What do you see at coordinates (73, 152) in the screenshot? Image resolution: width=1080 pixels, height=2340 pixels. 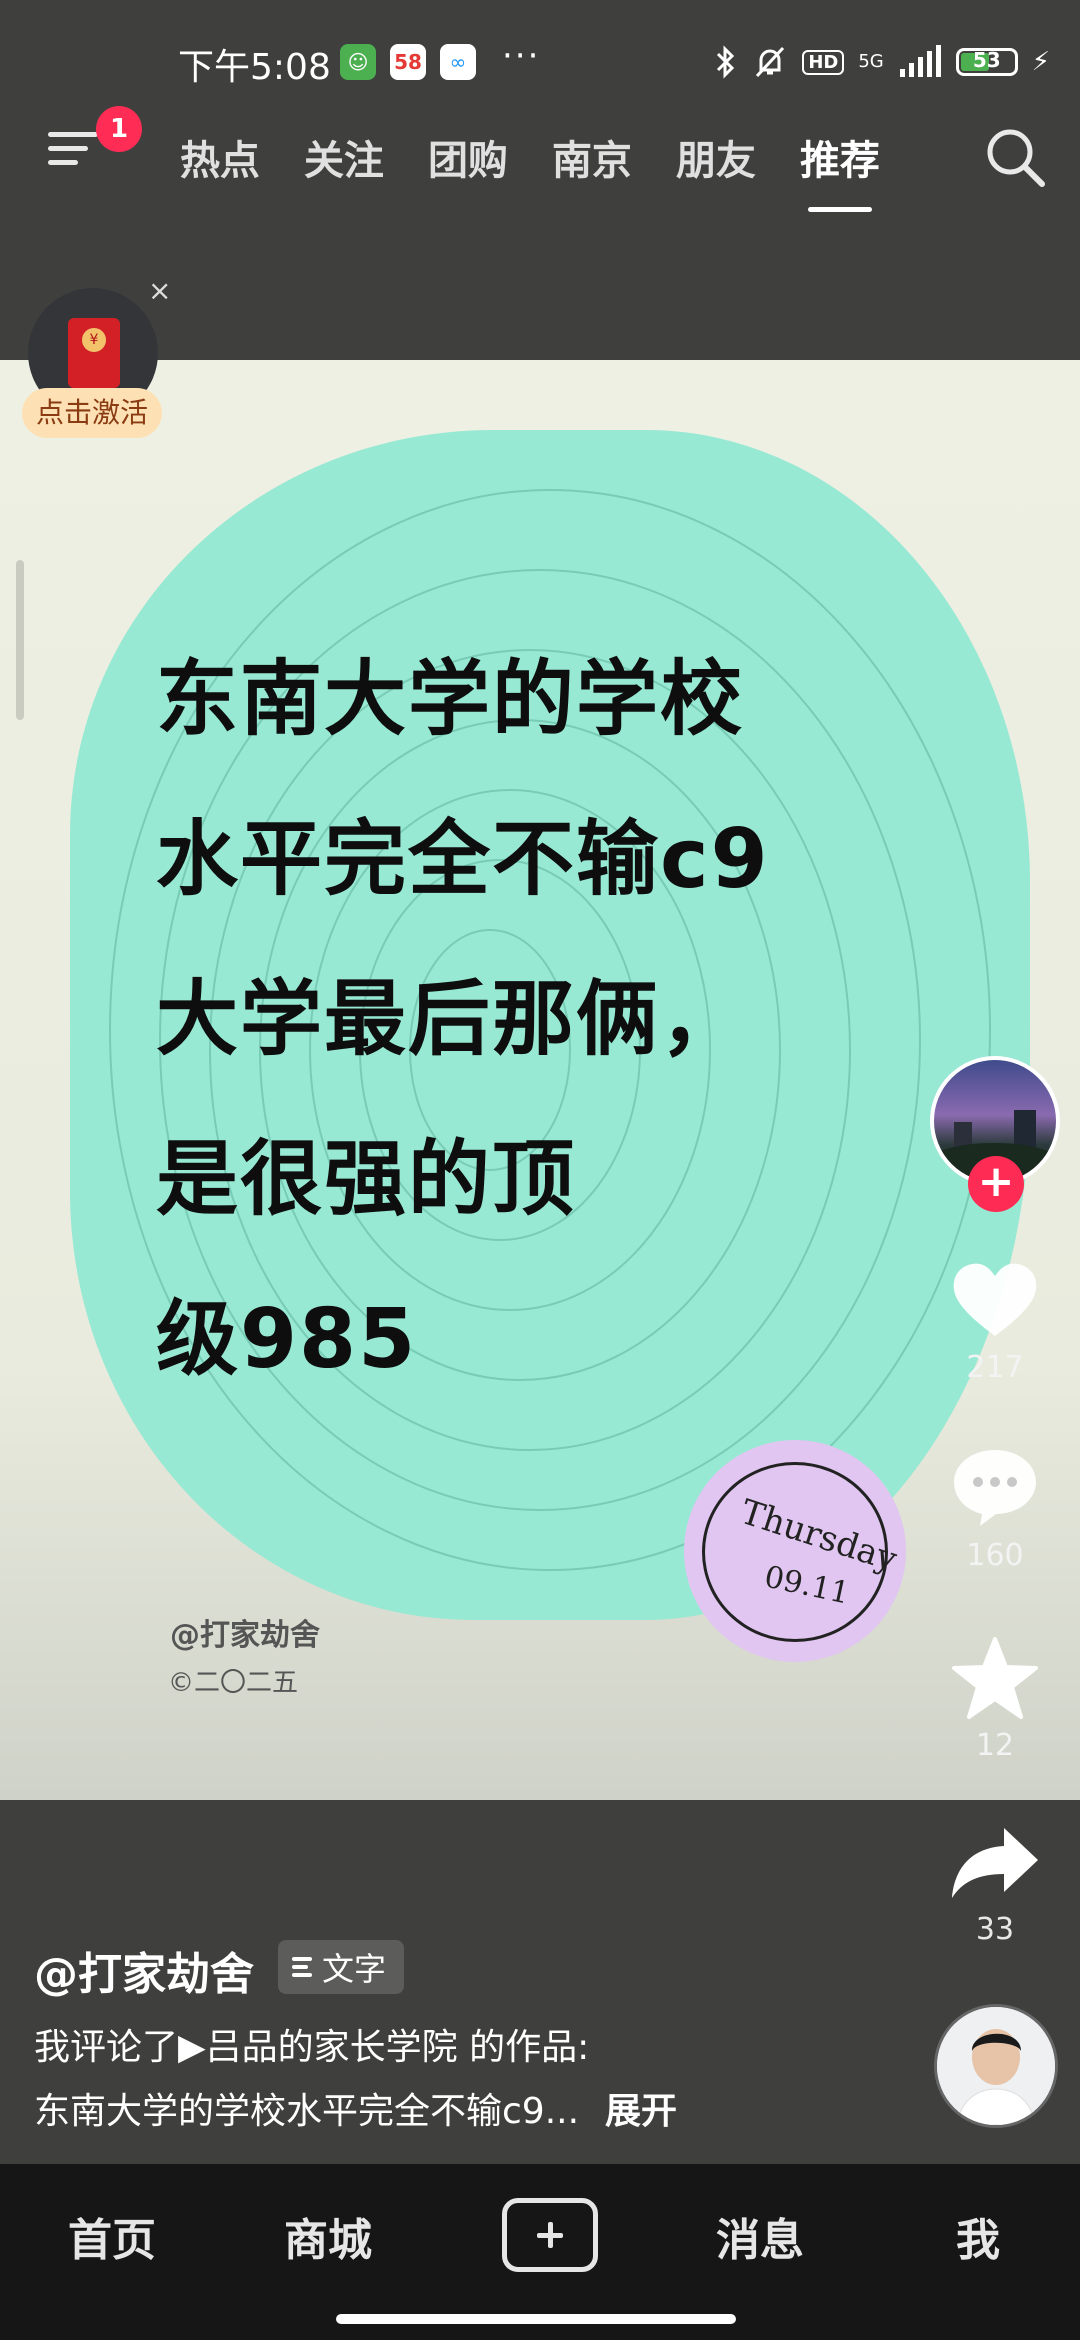 I see `menu-button` at bounding box center [73, 152].